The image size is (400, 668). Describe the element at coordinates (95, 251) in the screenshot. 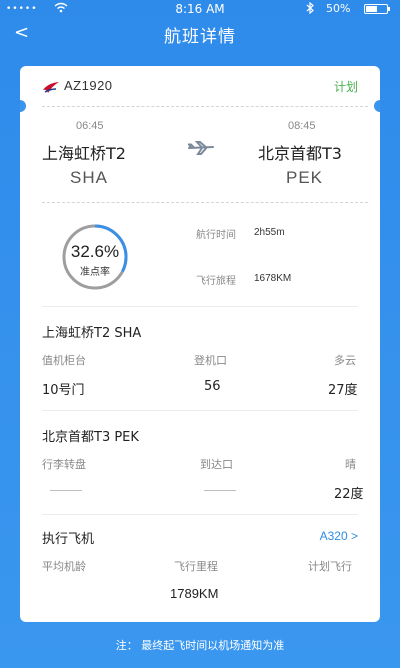

I see `on-time-rate-value: 32.6%` at that location.